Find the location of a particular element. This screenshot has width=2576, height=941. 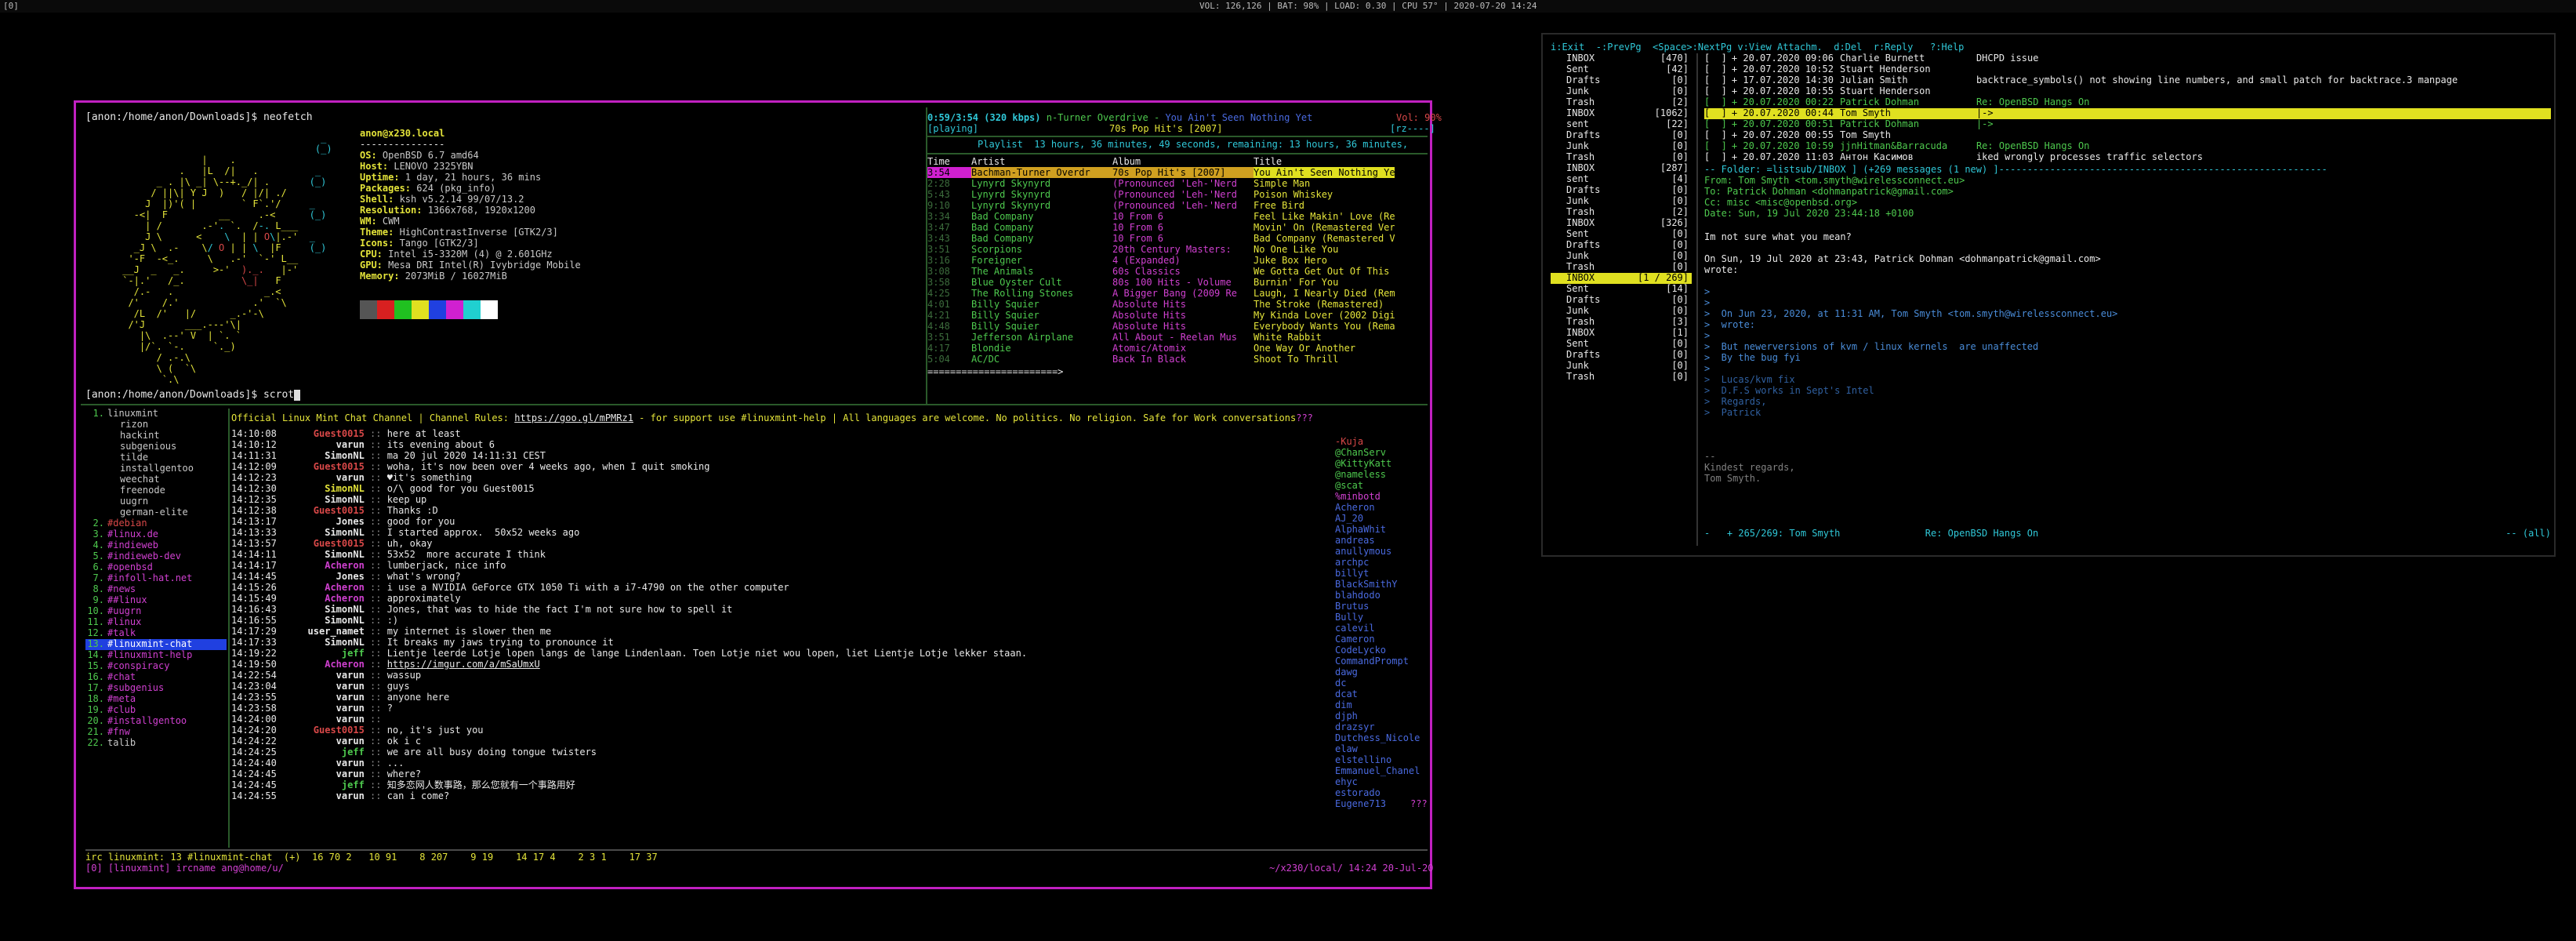

message-row: [ ] + 20.07.2020 10:55 Stuart Henderson is located at coordinates (2127, 91).